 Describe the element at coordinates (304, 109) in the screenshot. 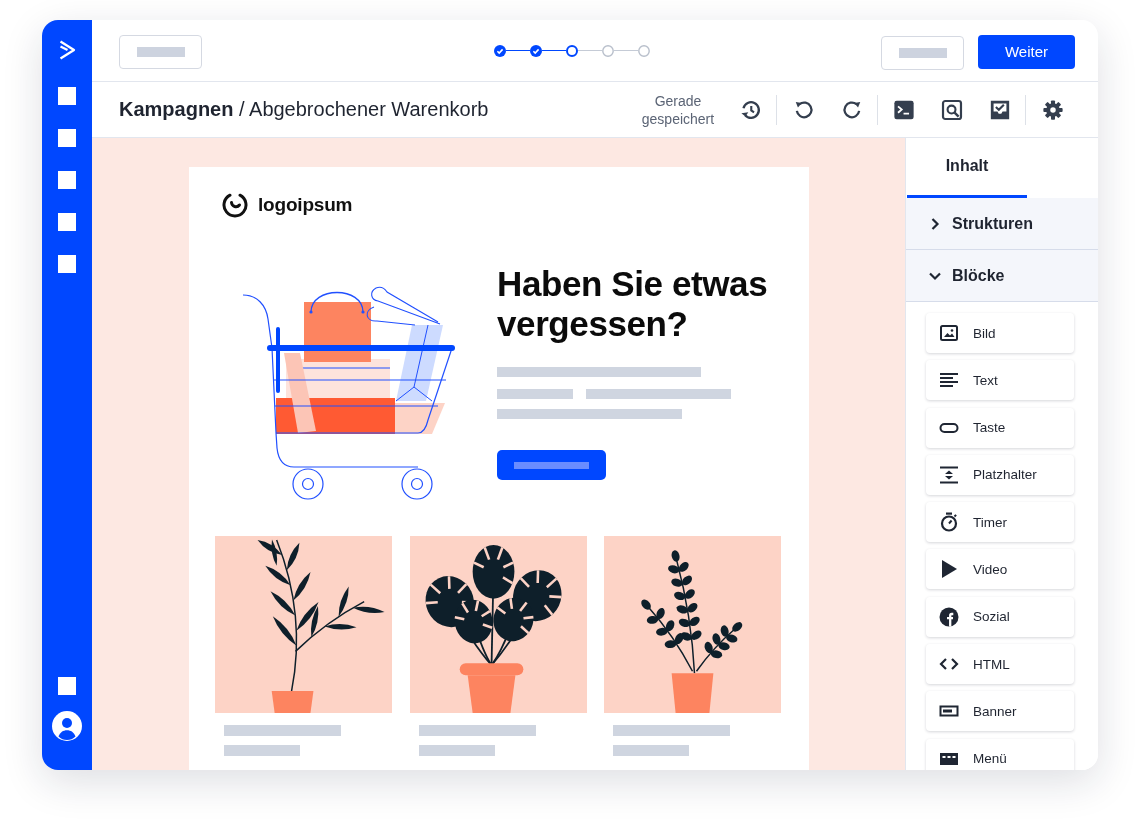

I see `page-title: Kampagnen / Abgebrochener Warenkorb` at that location.